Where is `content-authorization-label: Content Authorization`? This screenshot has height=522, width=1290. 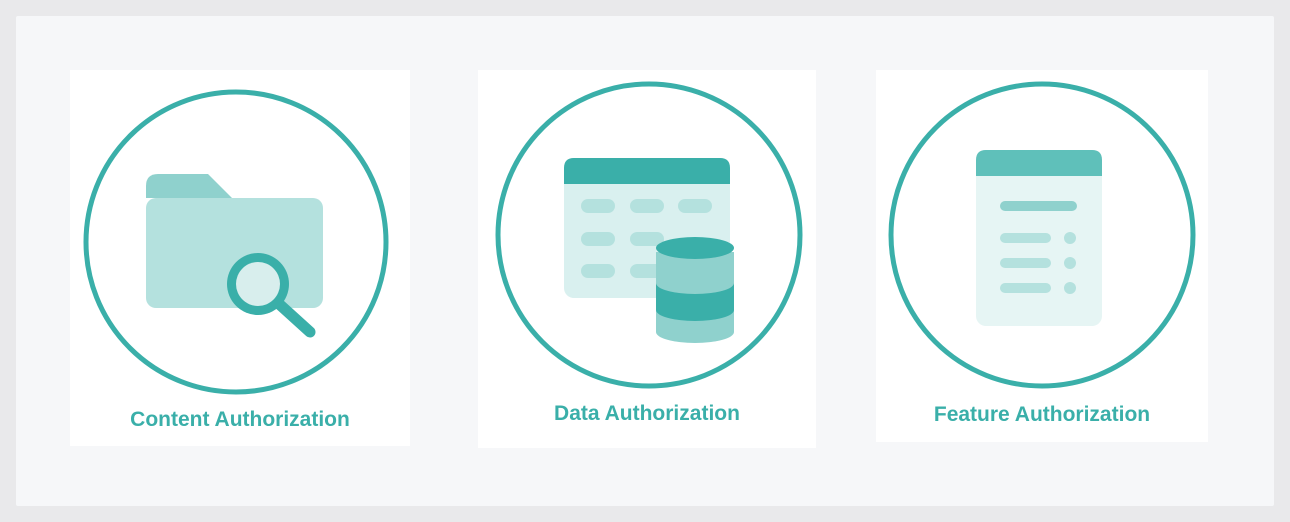
content-authorization-label: Content Authorization is located at coordinates (240, 419).